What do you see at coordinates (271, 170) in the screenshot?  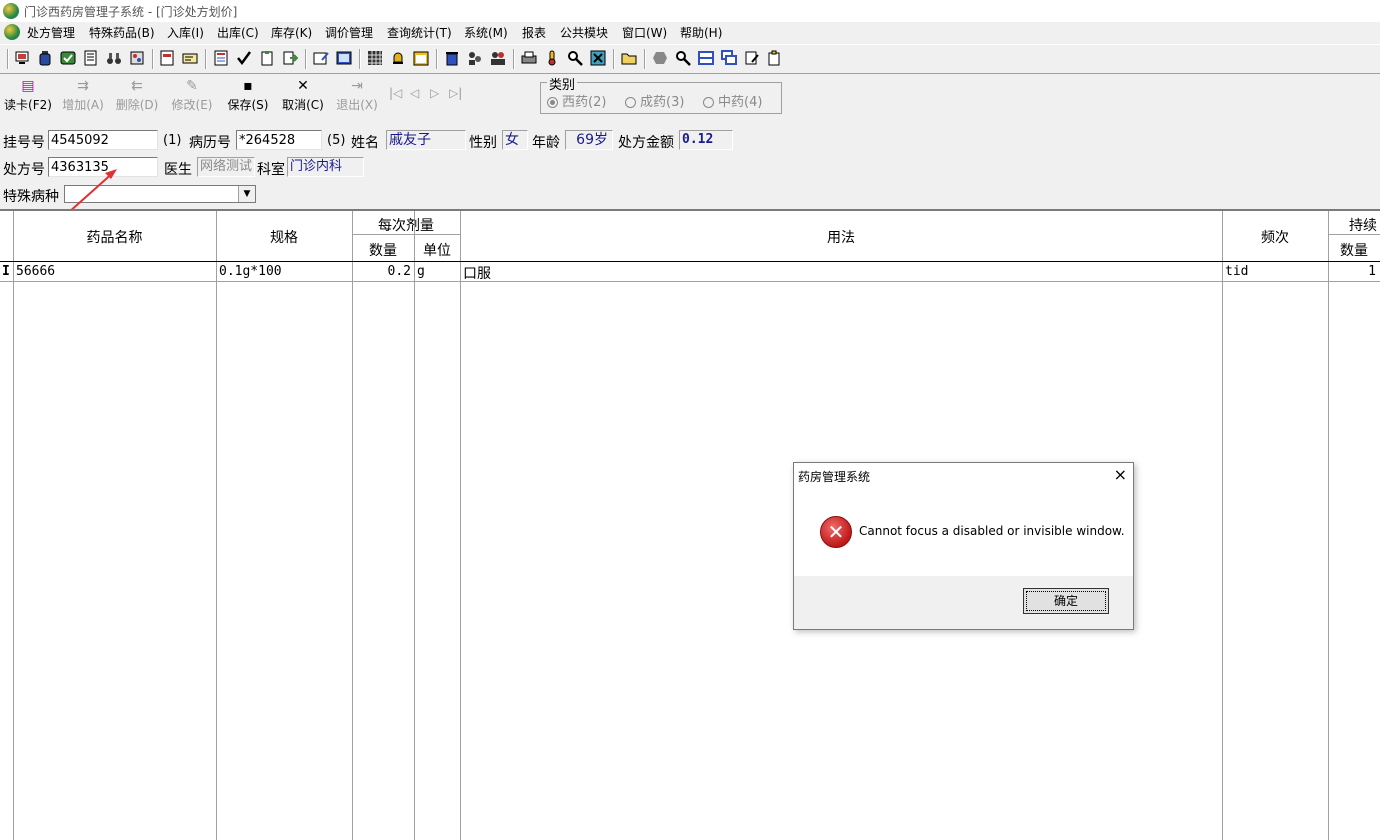 I see `dept-label: 科室` at bounding box center [271, 170].